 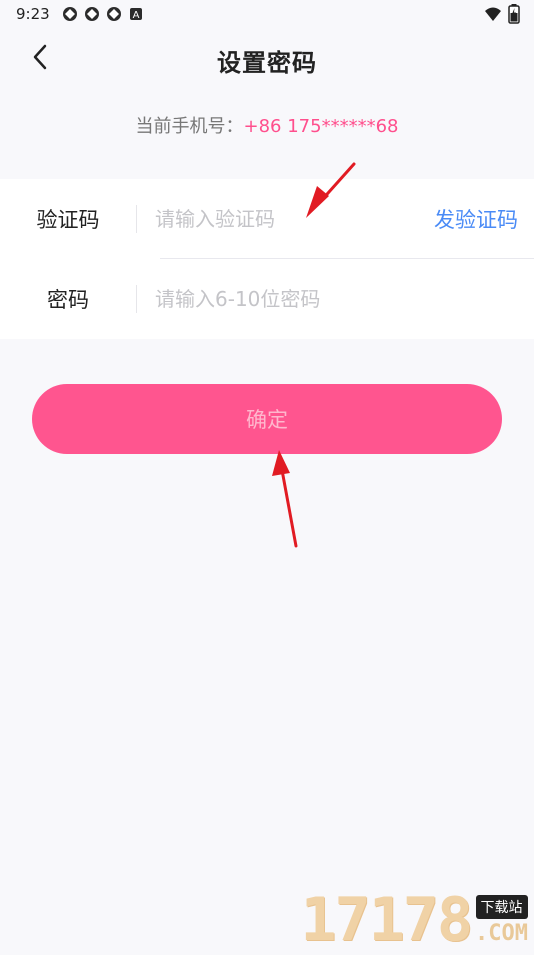 What do you see at coordinates (321, 126) in the screenshot?
I see `phone-number: +86 175******68` at bounding box center [321, 126].